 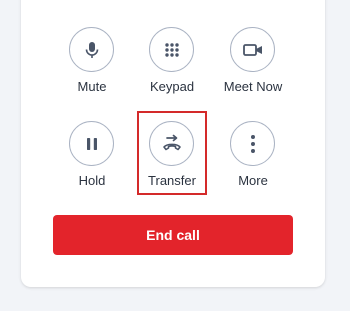 I want to click on keypad-button, so click(x=171, y=49).